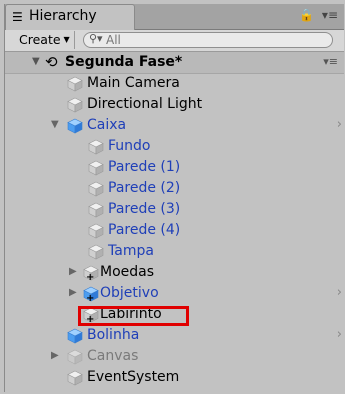  Describe the element at coordinates (63, 16) in the screenshot. I see `tab-label: Hierarchy` at that location.